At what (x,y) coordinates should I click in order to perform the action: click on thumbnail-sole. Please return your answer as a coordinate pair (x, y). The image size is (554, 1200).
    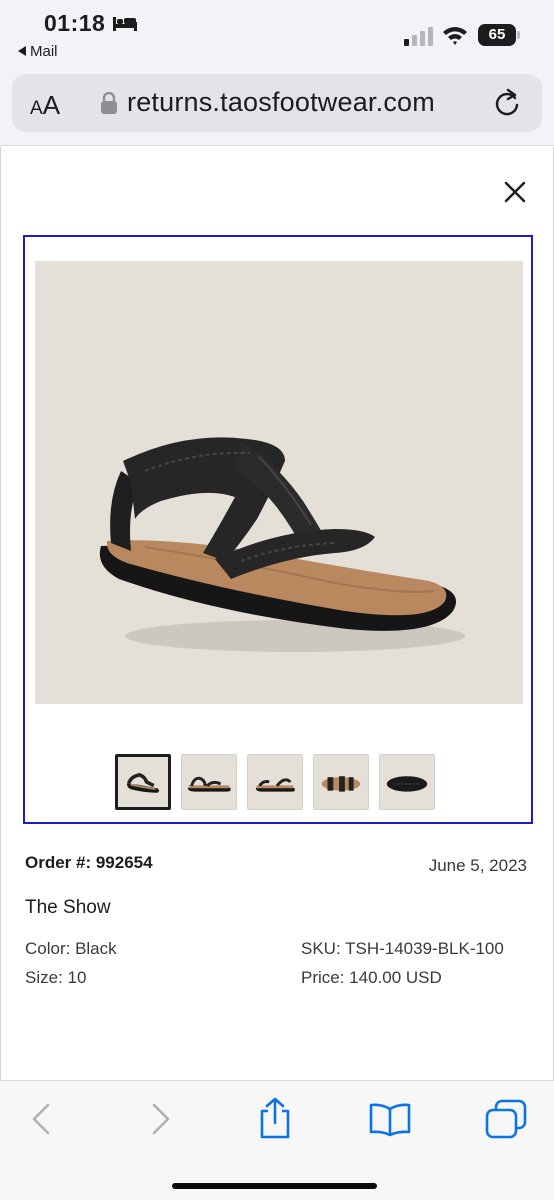
    Looking at the image, I should click on (407, 782).